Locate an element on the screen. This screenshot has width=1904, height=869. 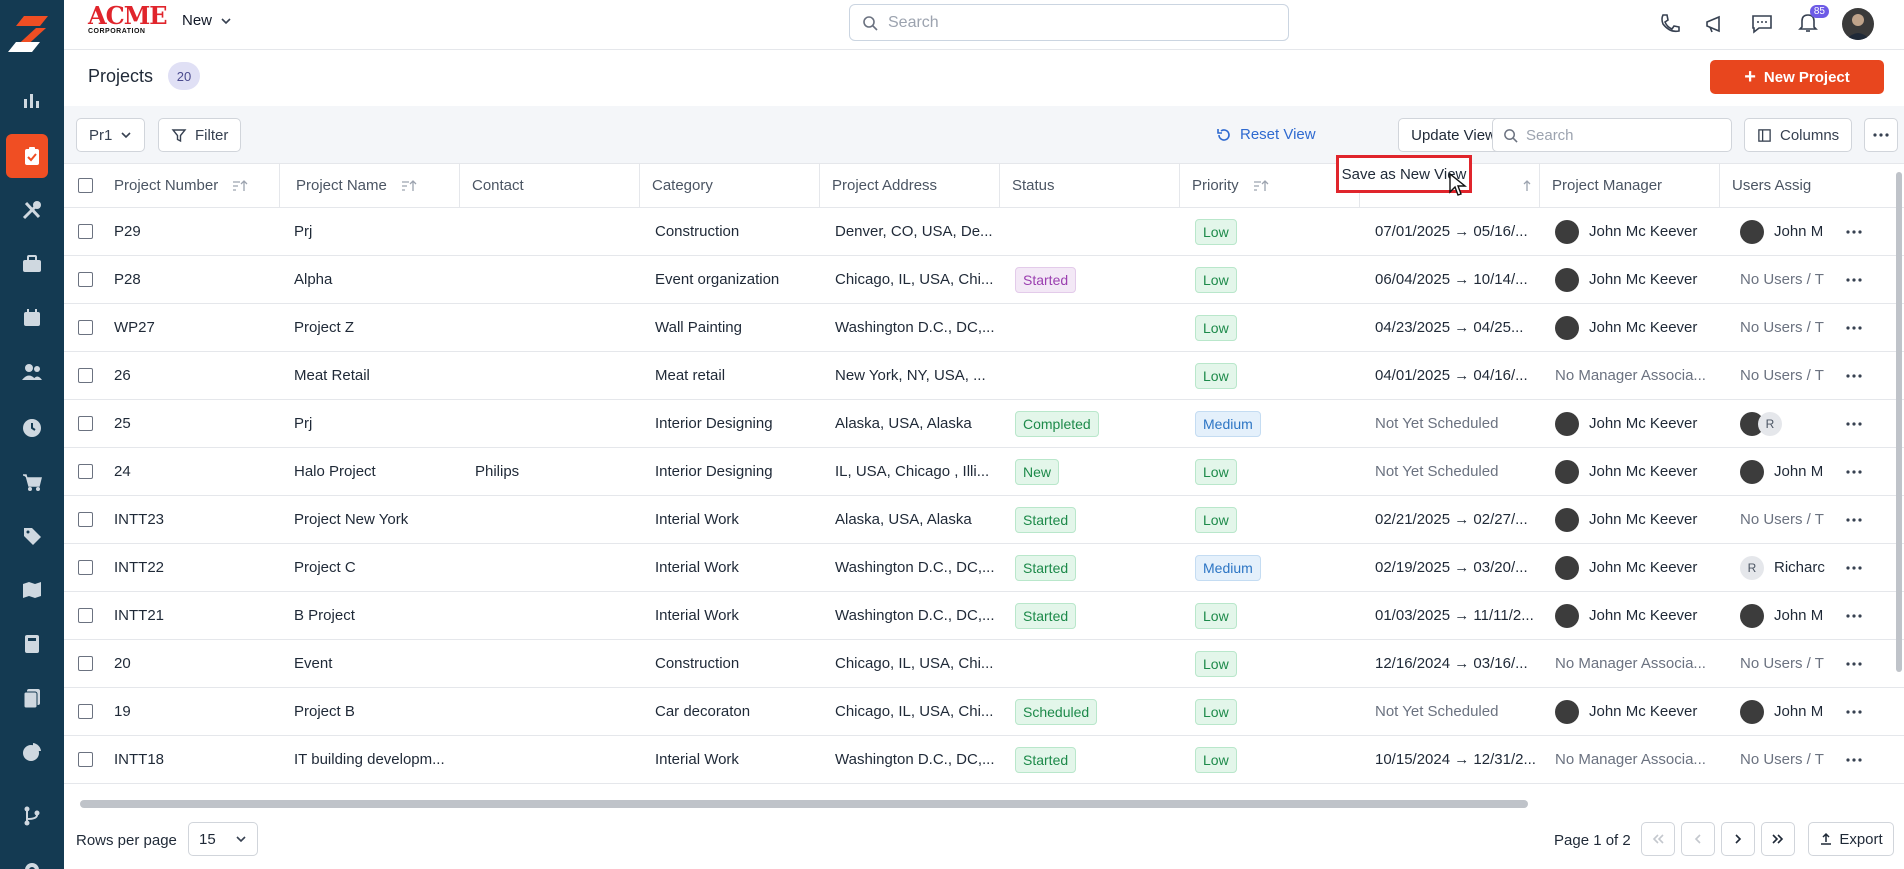
column-header-project-manager: Project Manager is located at coordinates (1630, 185).